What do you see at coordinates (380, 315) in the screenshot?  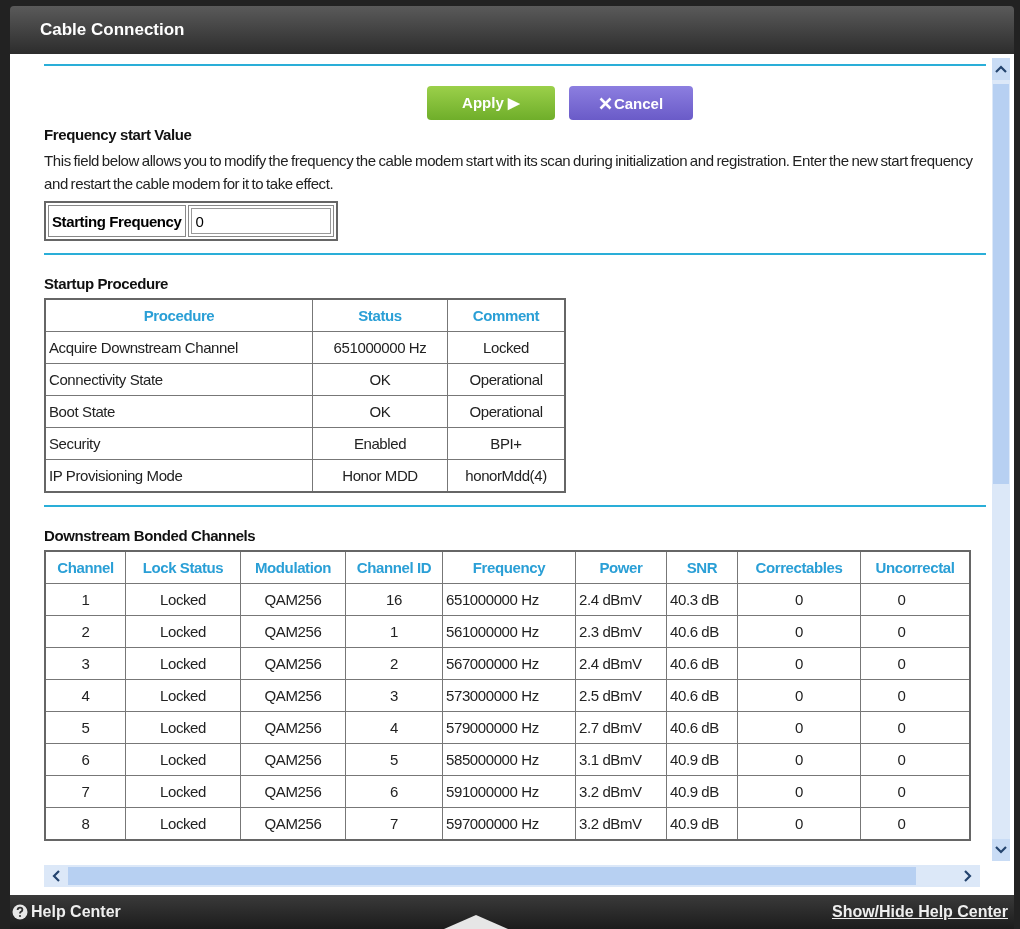 I see `column-header: Status` at bounding box center [380, 315].